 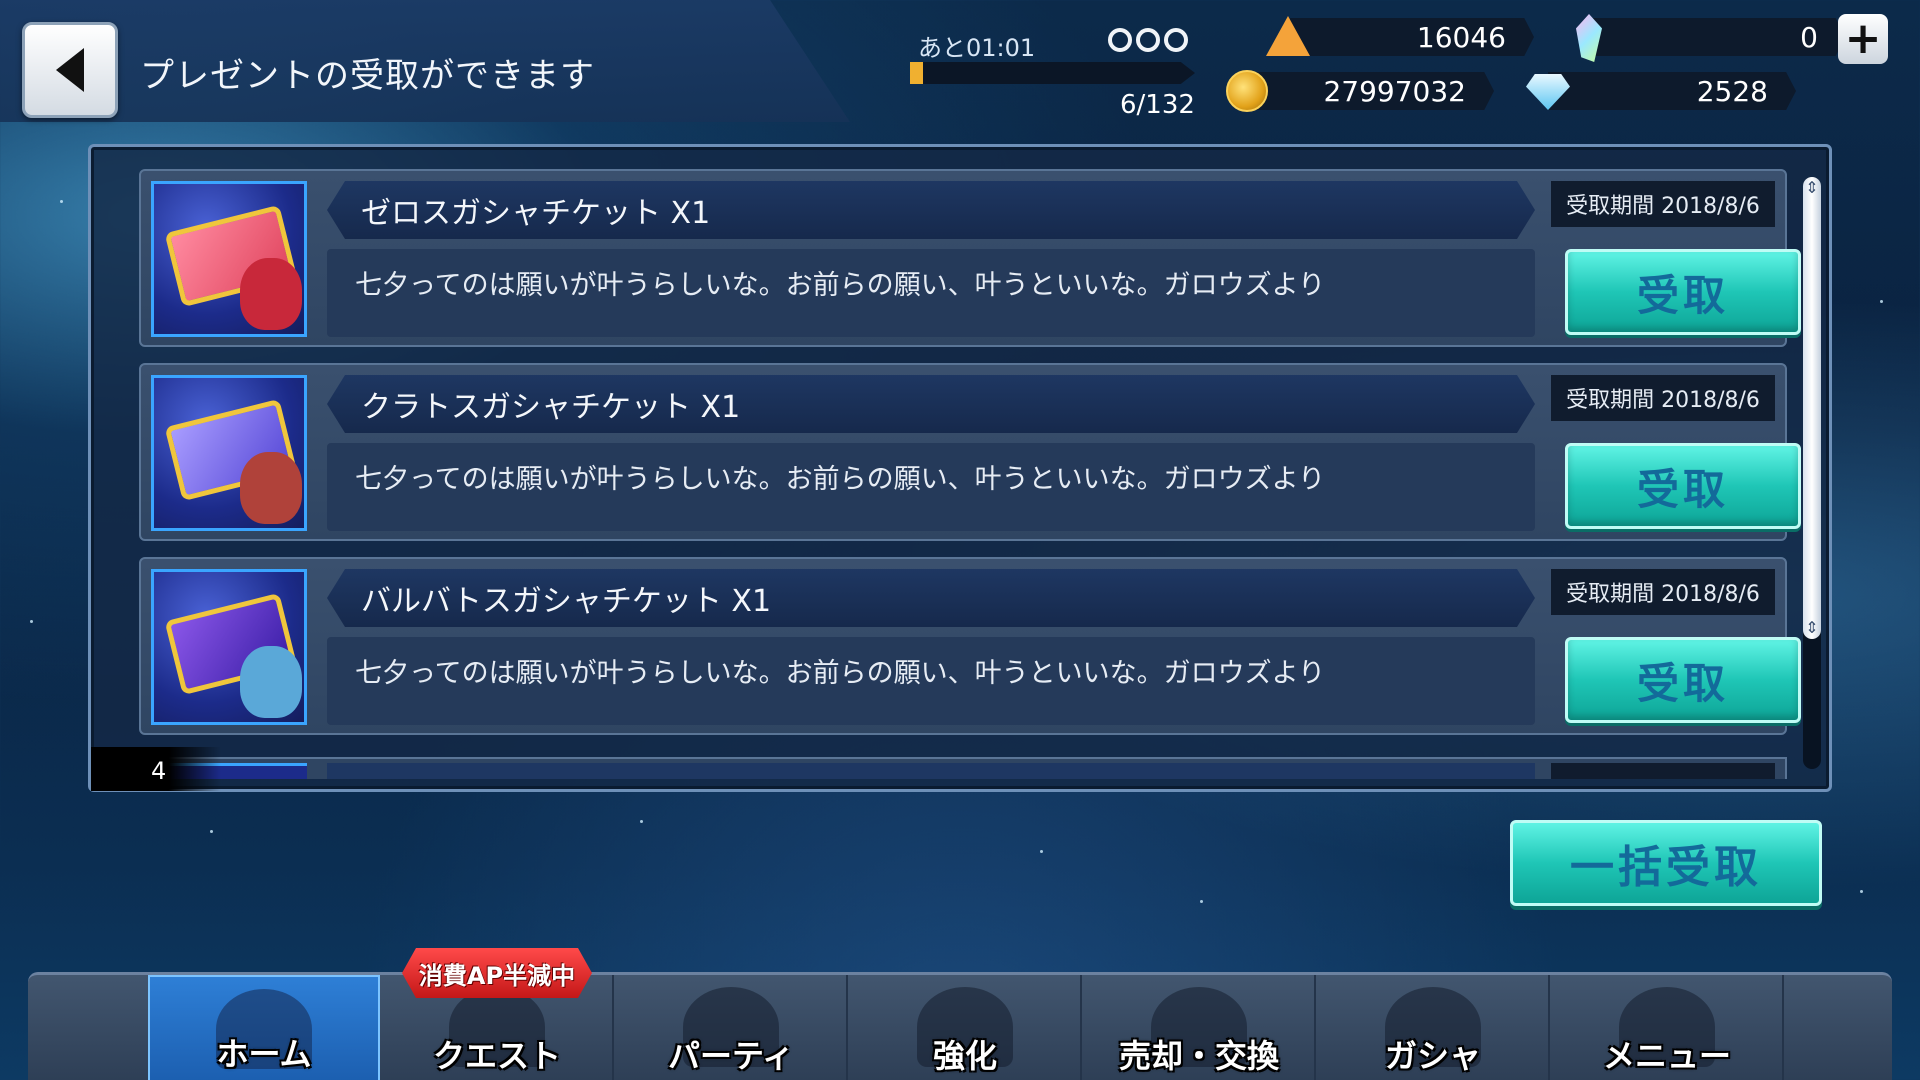 I want to click on triangle-crystal-icon, so click(x=1288, y=36).